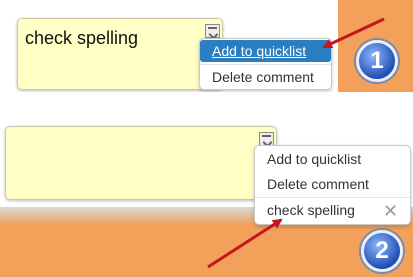 This screenshot has height=277, width=413. Describe the element at coordinates (245, 243) in the screenshot. I see `arrow-to-quicklist-entry` at that location.